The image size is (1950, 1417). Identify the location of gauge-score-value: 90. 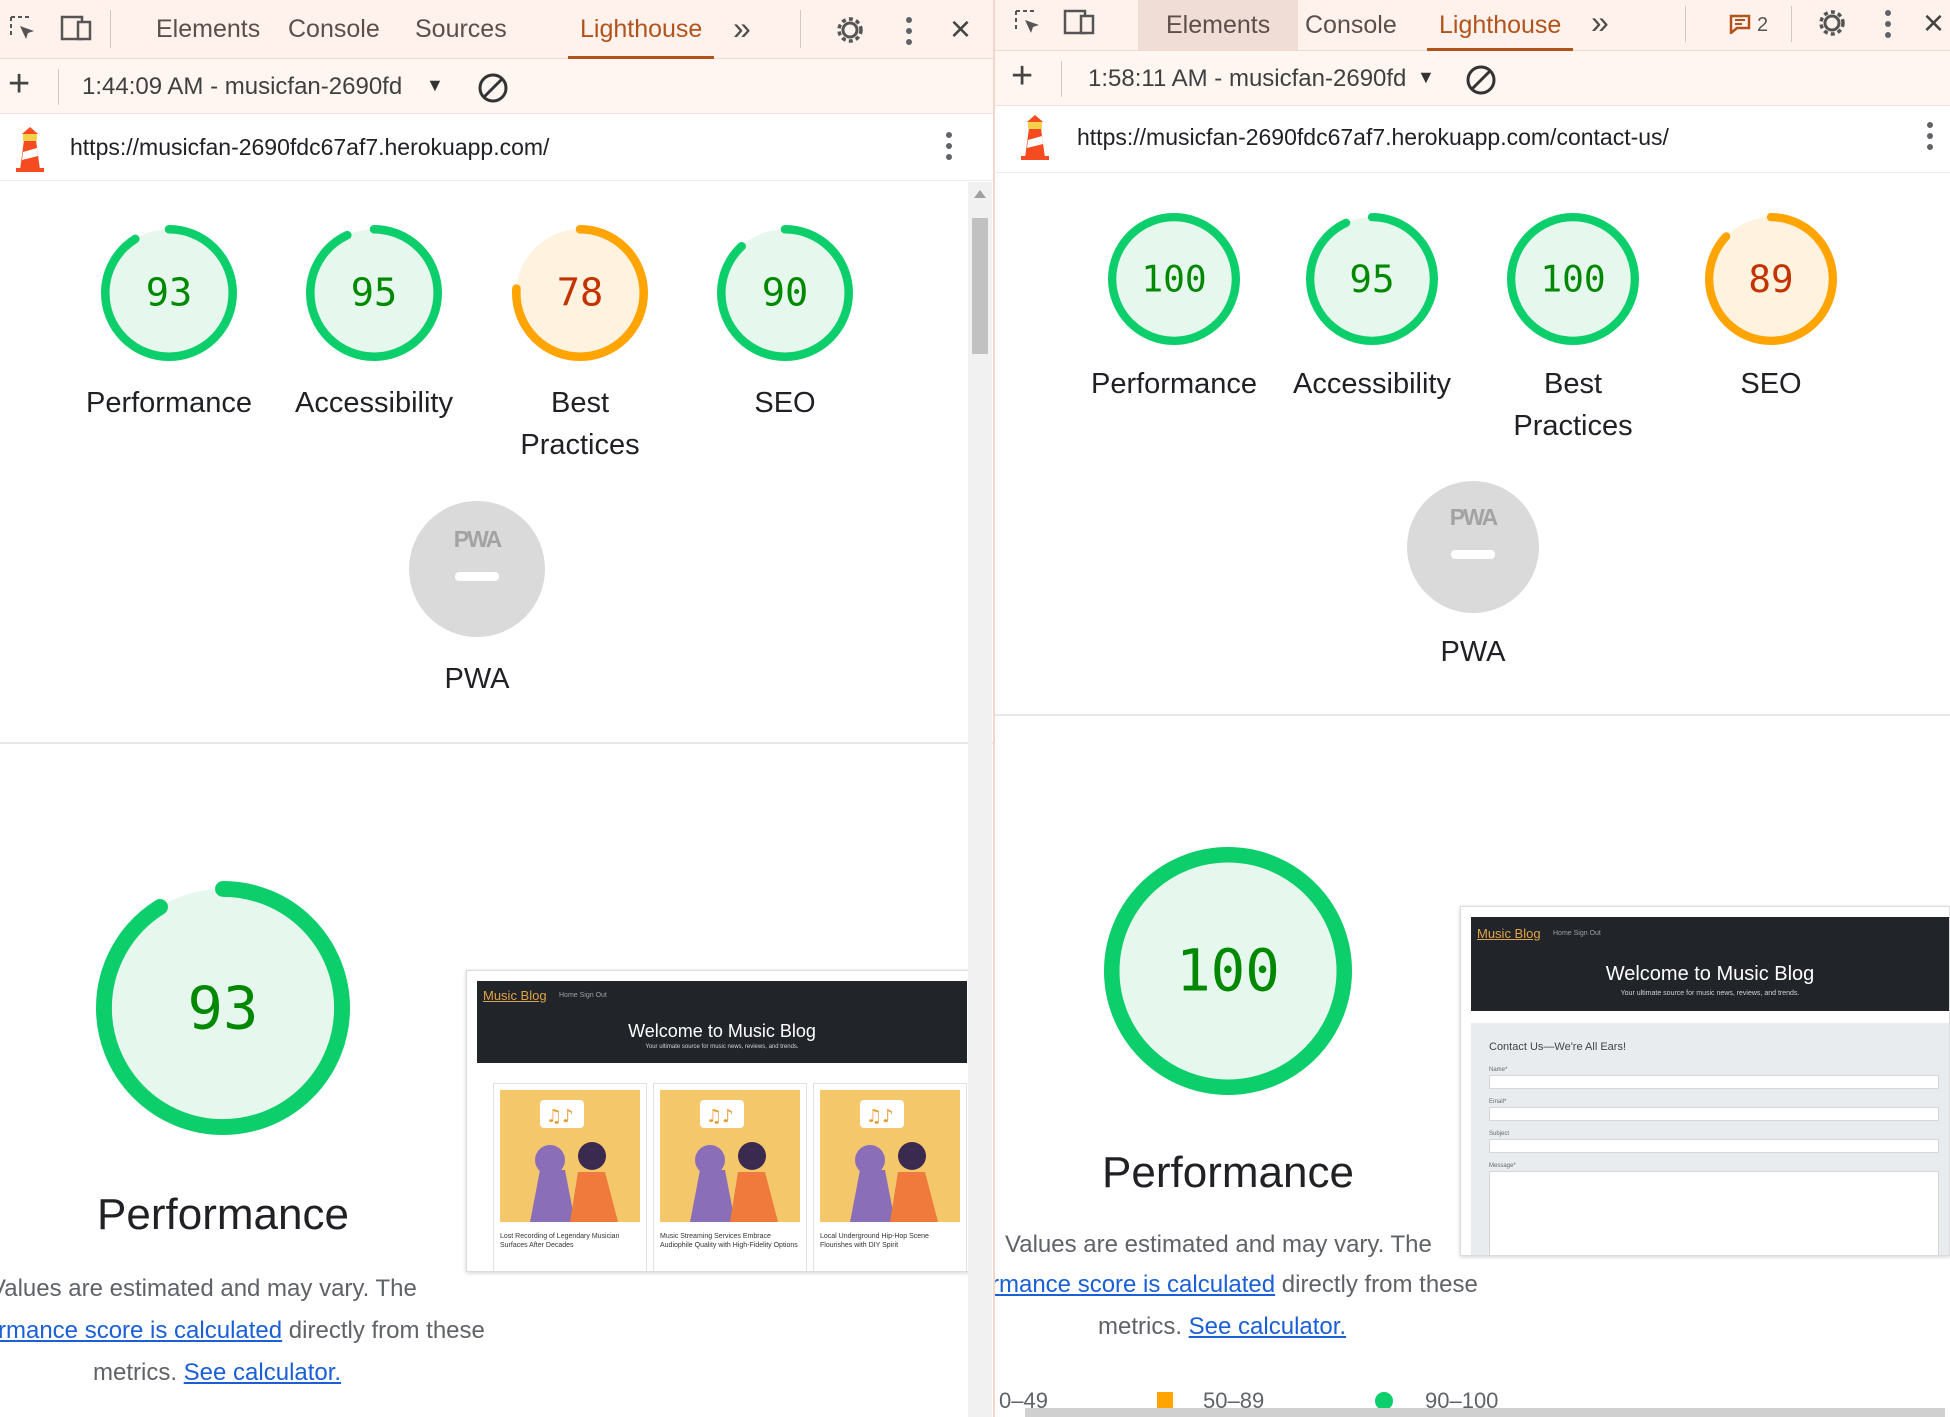
(785, 293).